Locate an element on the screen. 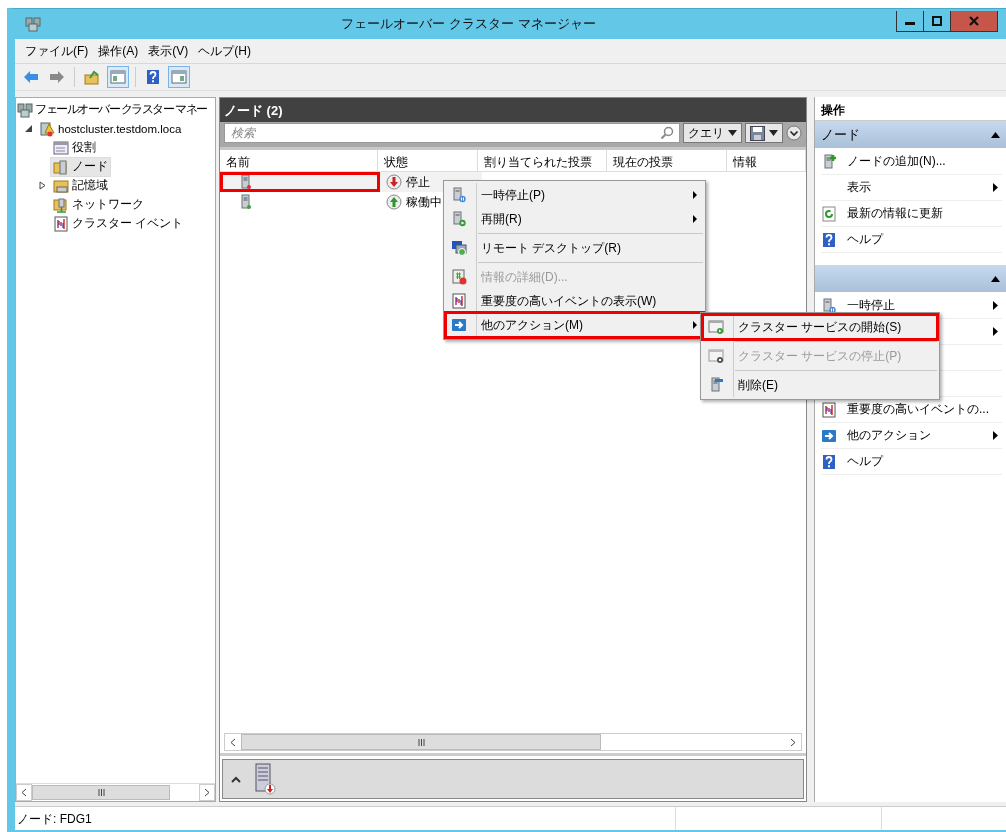  save-icon is located at coordinates (757, 133).